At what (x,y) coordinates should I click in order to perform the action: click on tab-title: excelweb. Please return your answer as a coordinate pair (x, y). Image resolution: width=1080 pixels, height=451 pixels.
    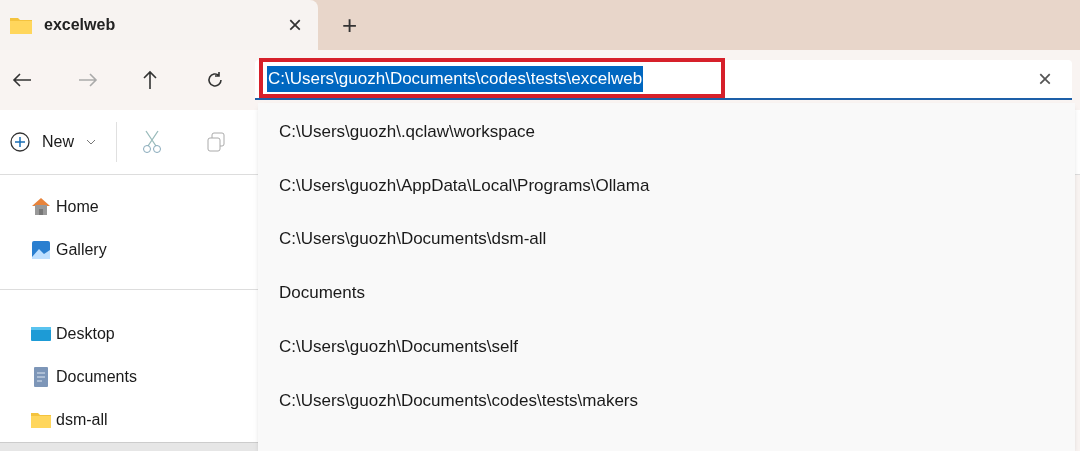
    Looking at the image, I should click on (80, 25).